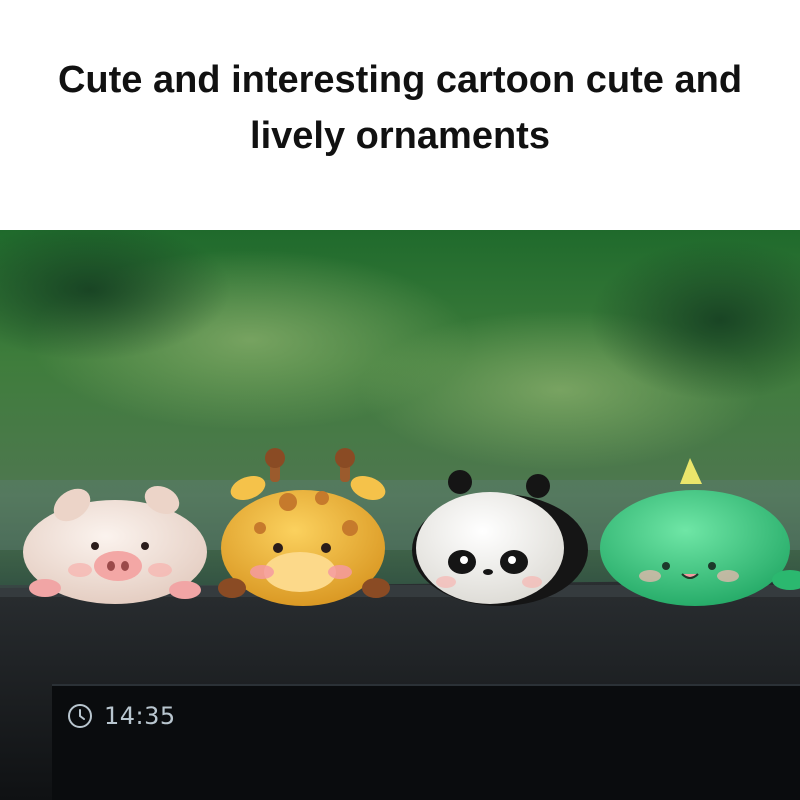  Describe the element at coordinates (140, 716) in the screenshot. I see `clock-time: 14:35` at that location.